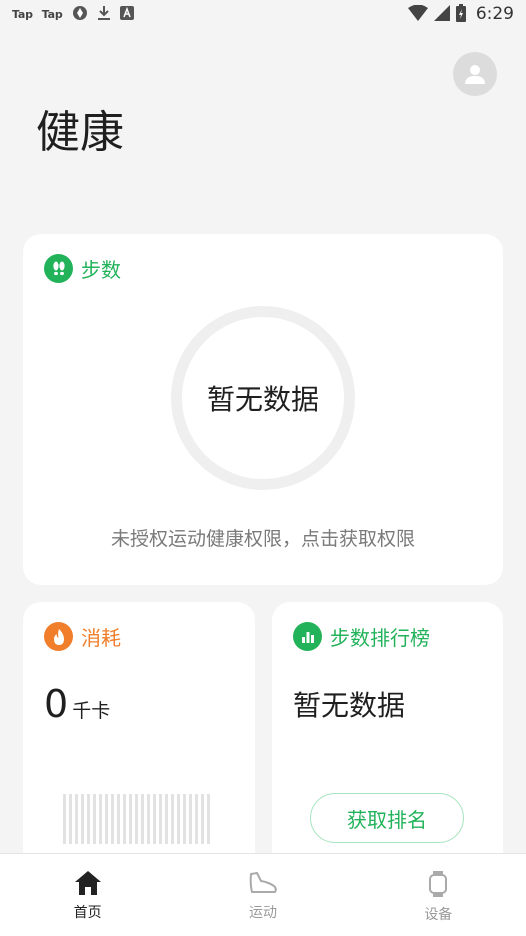 This screenshot has height=936, width=526. I want to click on status-bar-left: Tap Tap, so click(73, 14).